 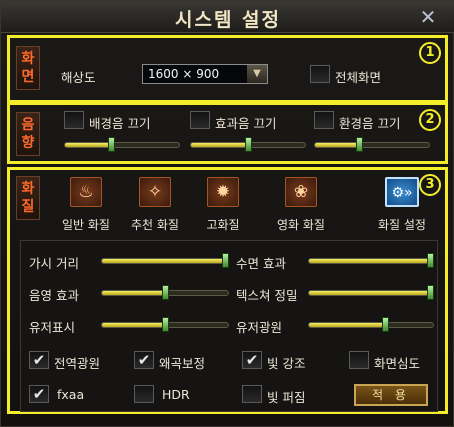 I want to click on view-distance-slider, so click(x=165, y=260).